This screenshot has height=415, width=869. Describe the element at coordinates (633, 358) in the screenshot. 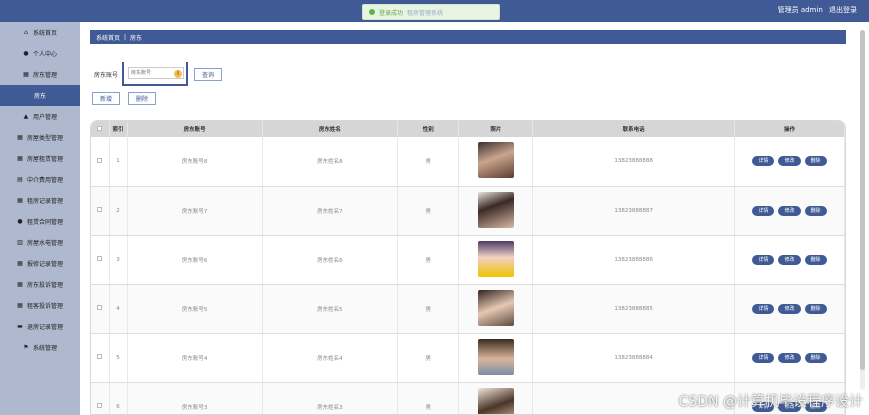

I see `phone-cell: 13823888884` at that location.